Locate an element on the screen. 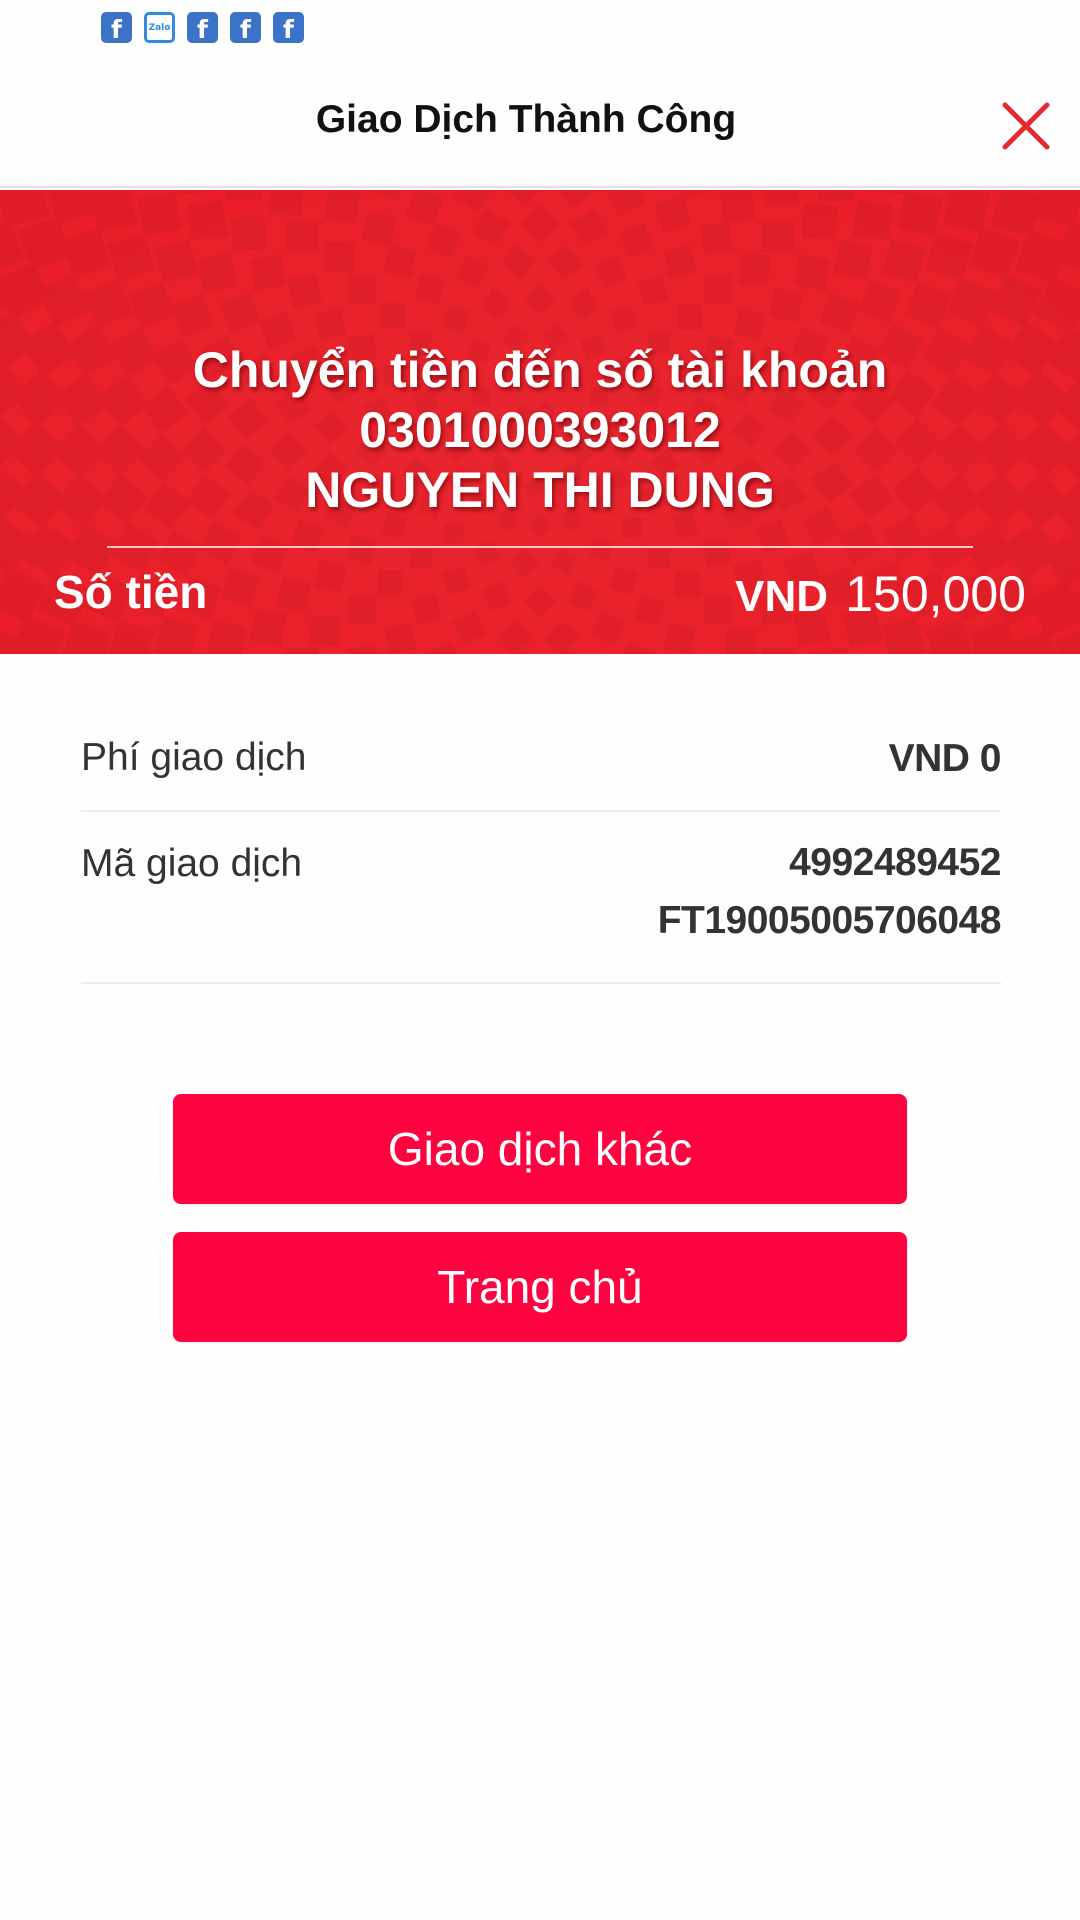  amount-label: Số tiền is located at coordinates (131, 592).